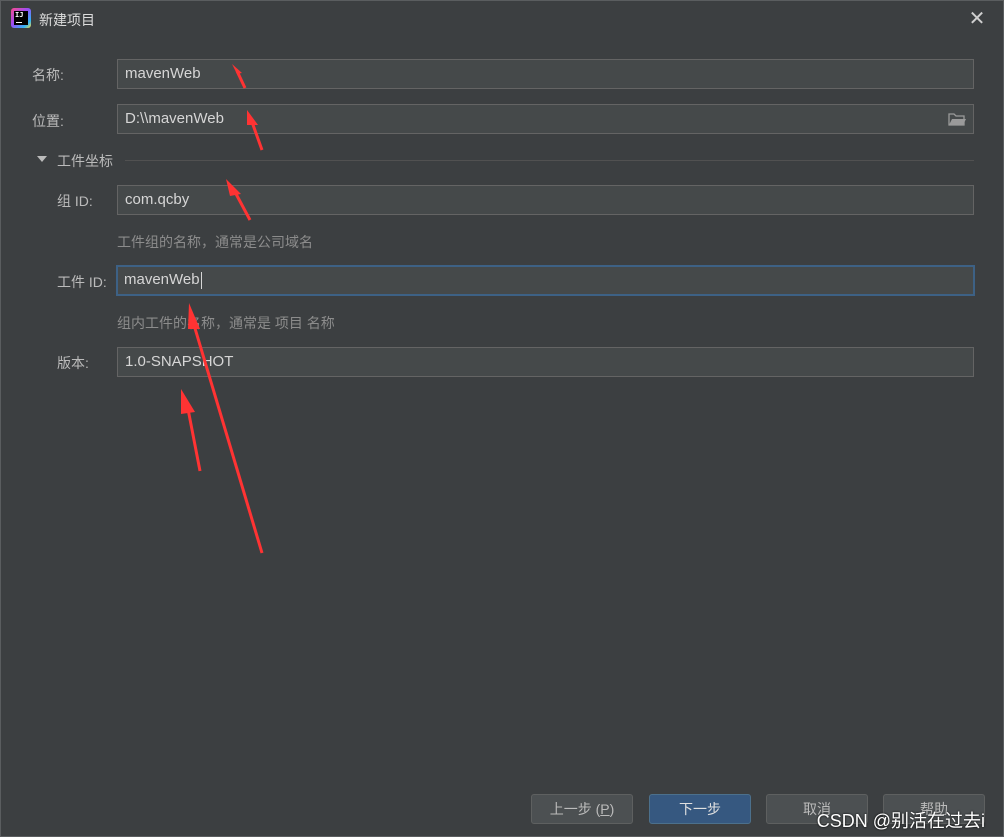 The height and width of the screenshot is (837, 1004). I want to click on location-field: D:\\mavenWeb, so click(545, 119).